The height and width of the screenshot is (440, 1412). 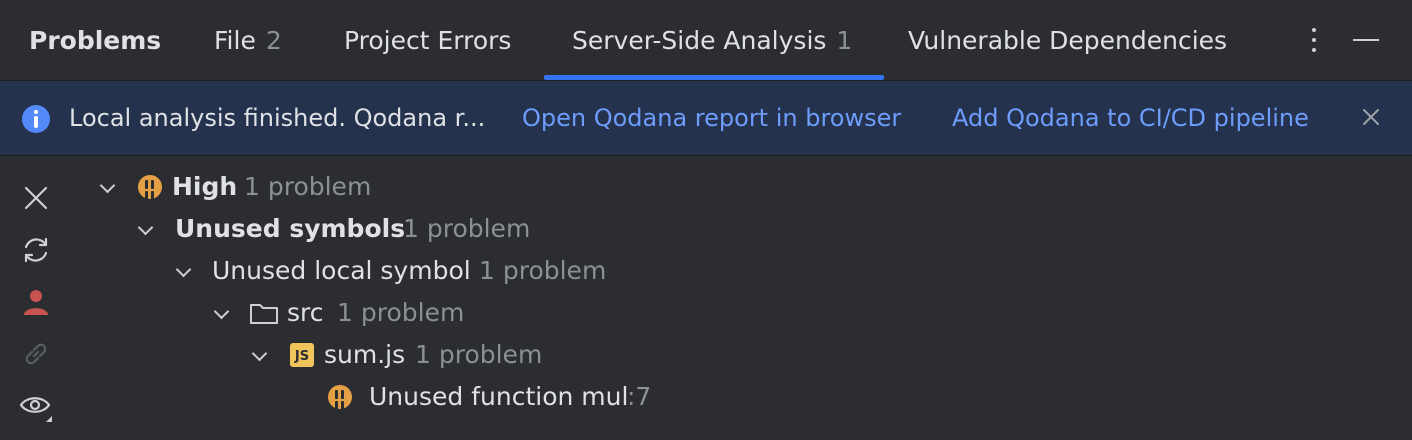 I want to click on tree-node-problem: Unused function mul :7, so click(x=706, y=397).